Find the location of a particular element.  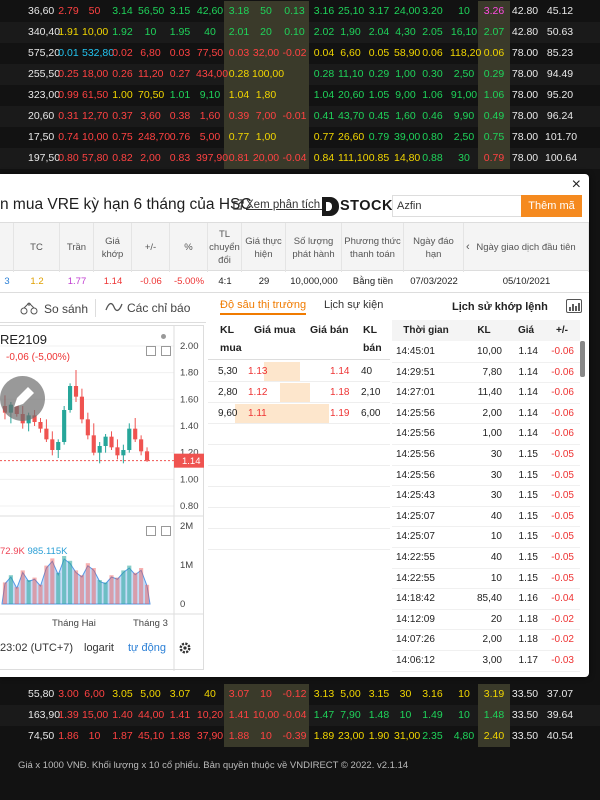

table-header-cell: Ngày đáo hạn is located at coordinates (434, 247).